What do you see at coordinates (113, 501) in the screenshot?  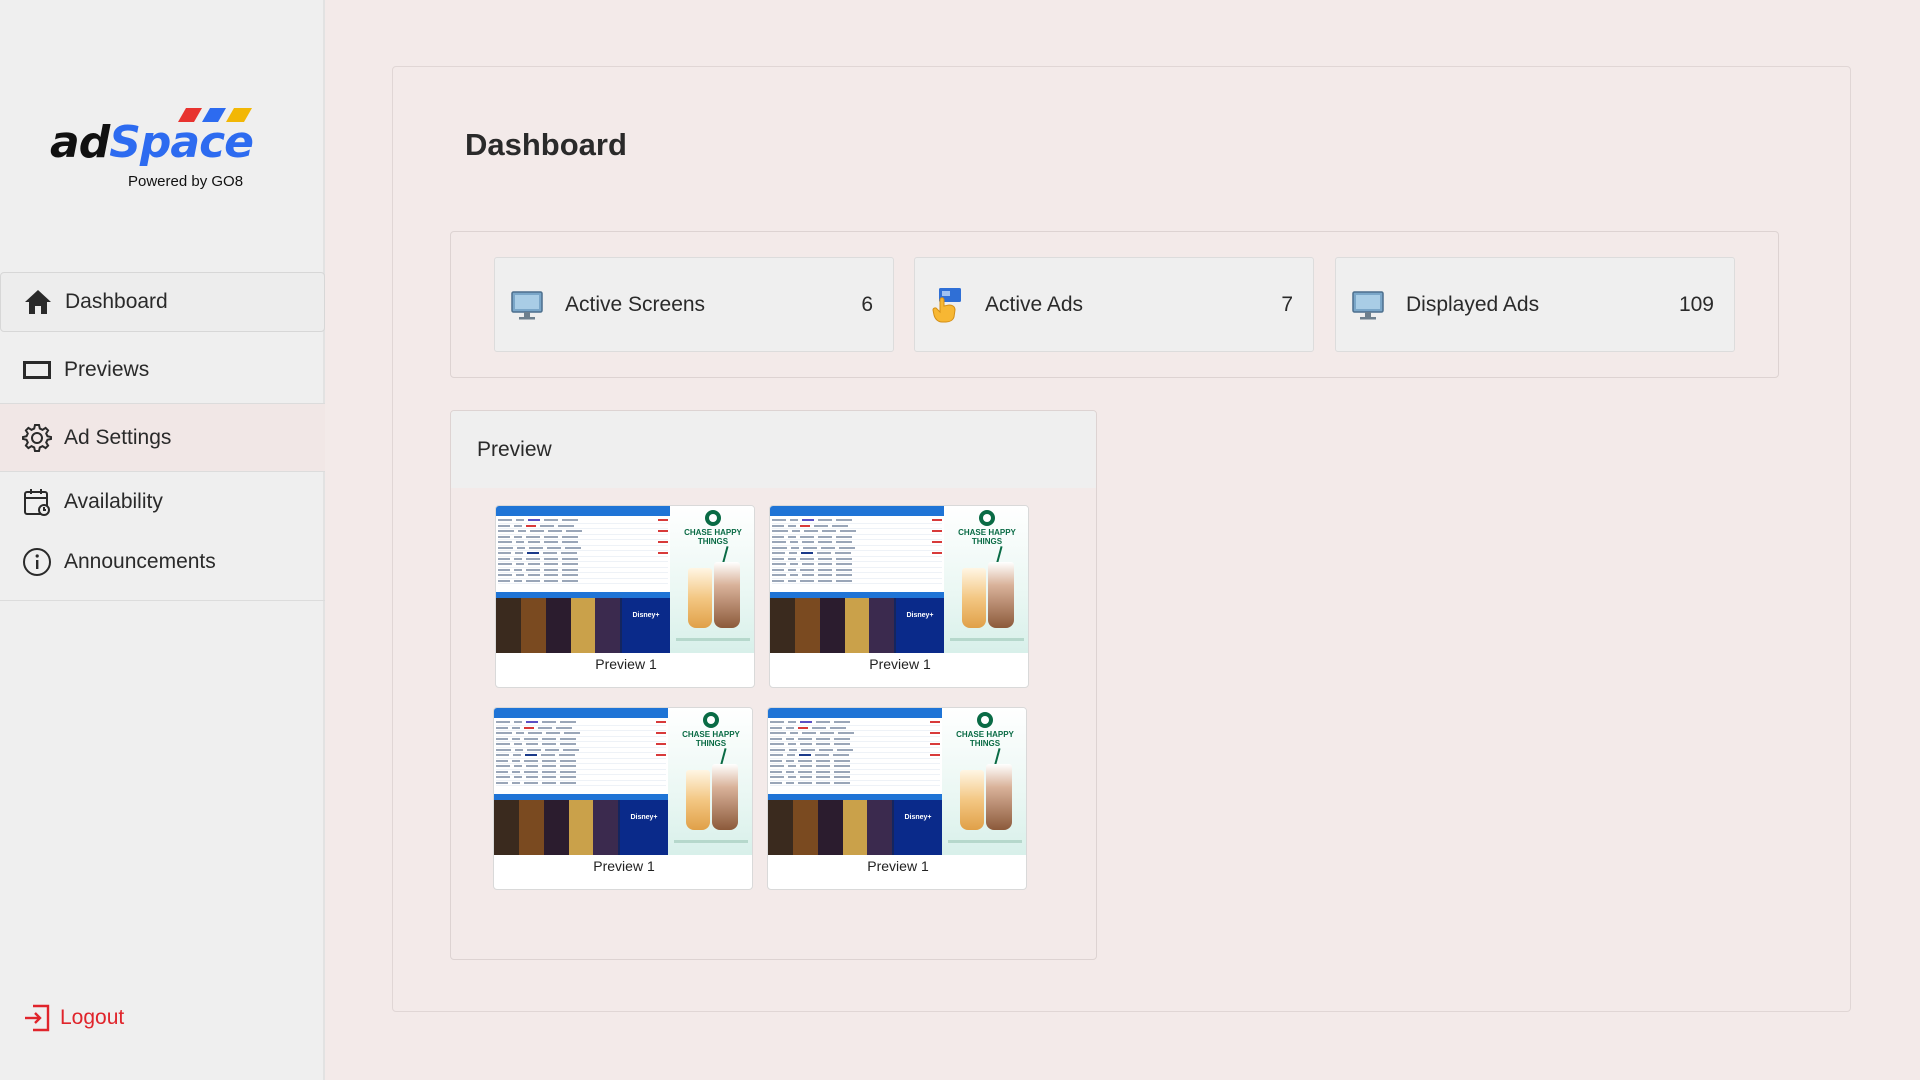 I see `sidebar-item-label: Availability` at bounding box center [113, 501].